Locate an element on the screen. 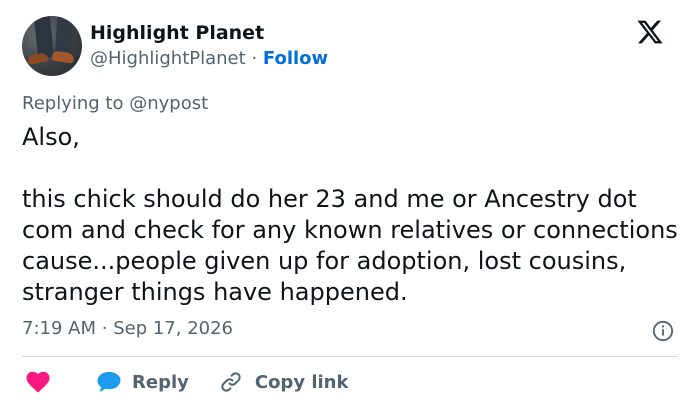  tweet-text-line: Also, is located at coordinates (51, 137).